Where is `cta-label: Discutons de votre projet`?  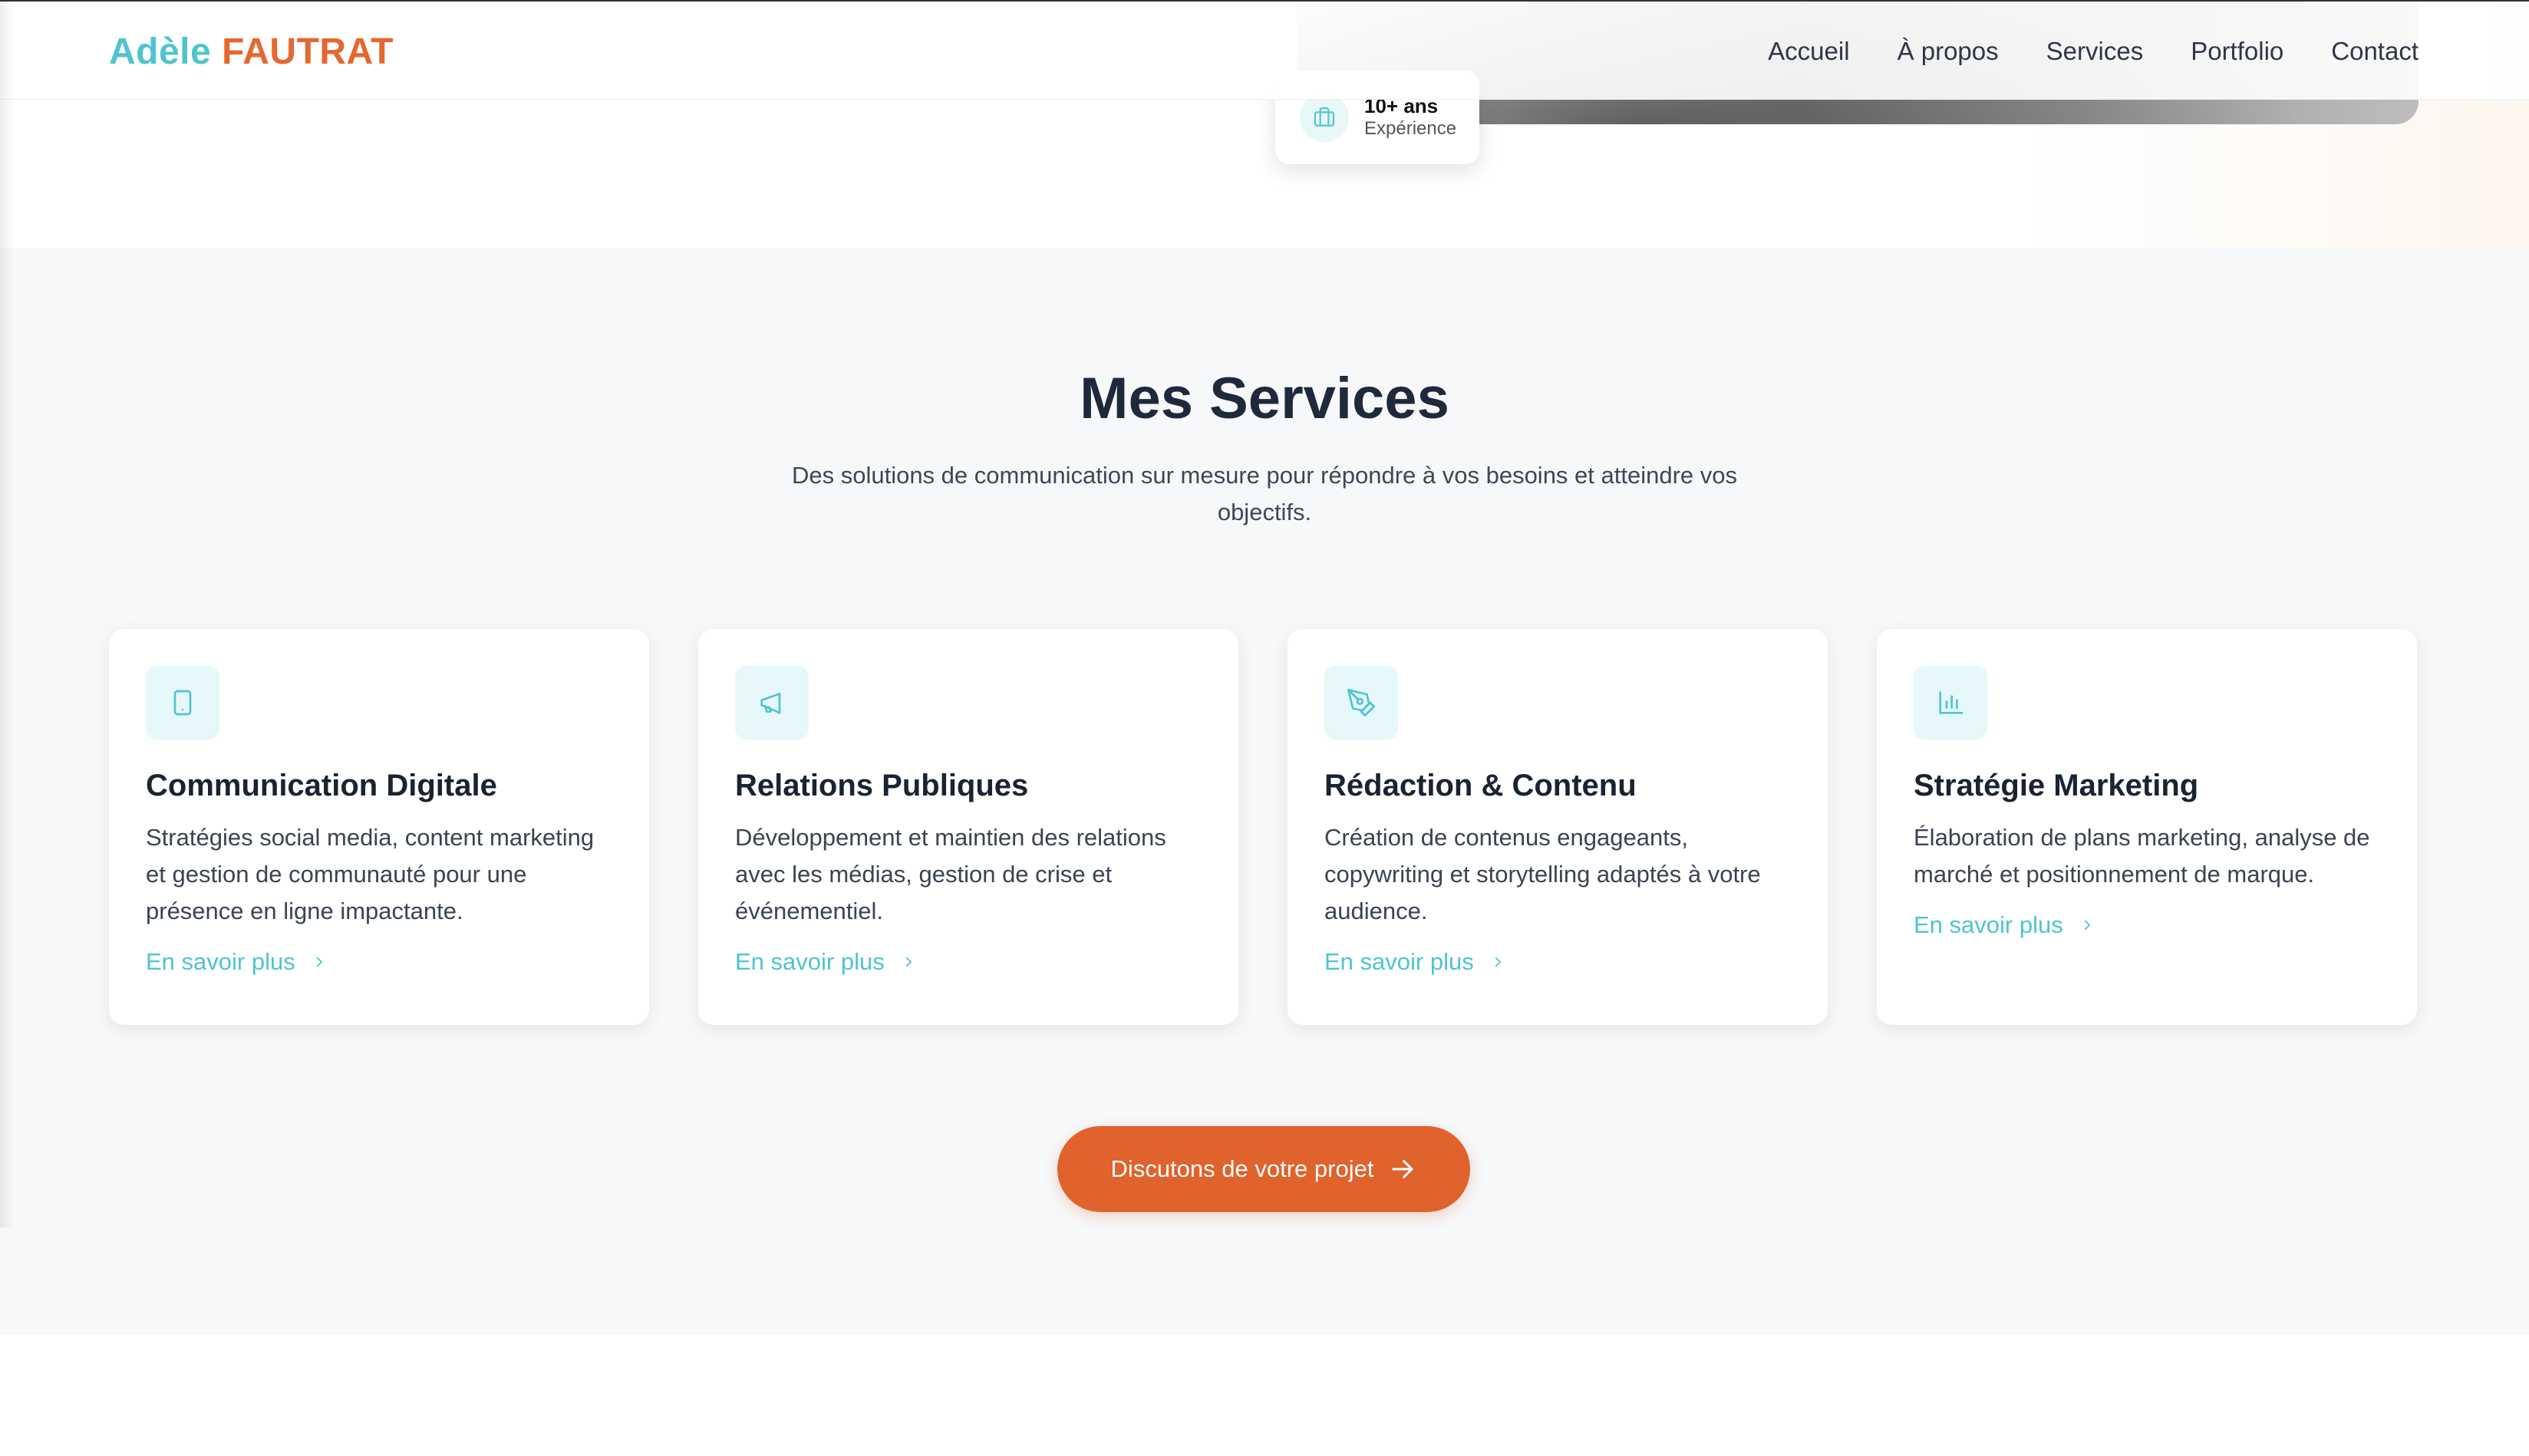
cta-label: Discutons de votre projet is located at coordinates (1242, 1168).